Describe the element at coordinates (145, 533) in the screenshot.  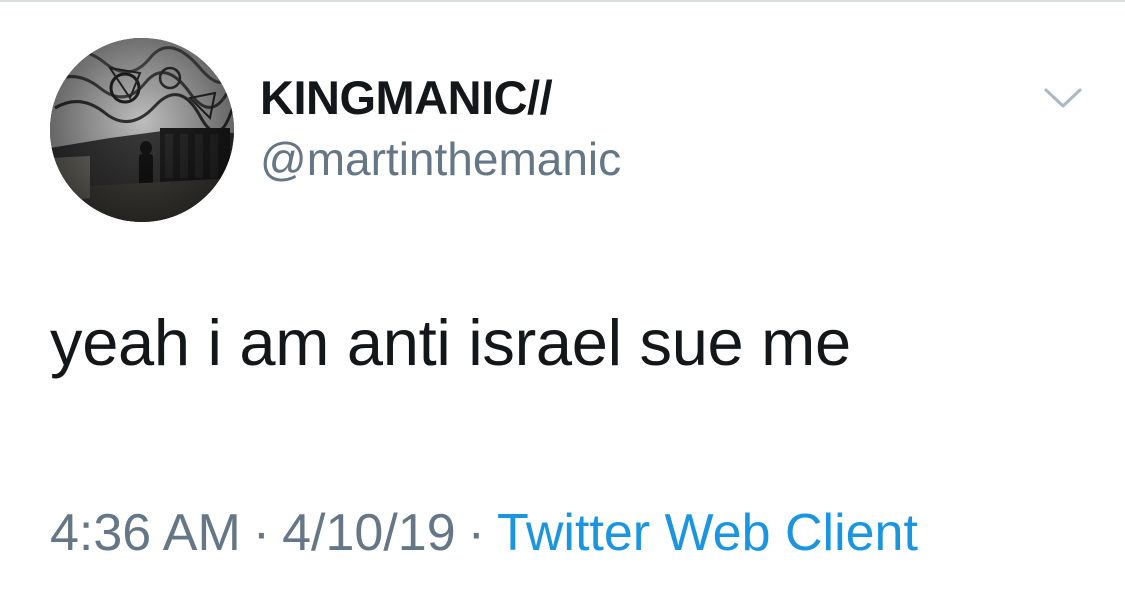
I see `tweet-time: 4:36 AM` at that location.